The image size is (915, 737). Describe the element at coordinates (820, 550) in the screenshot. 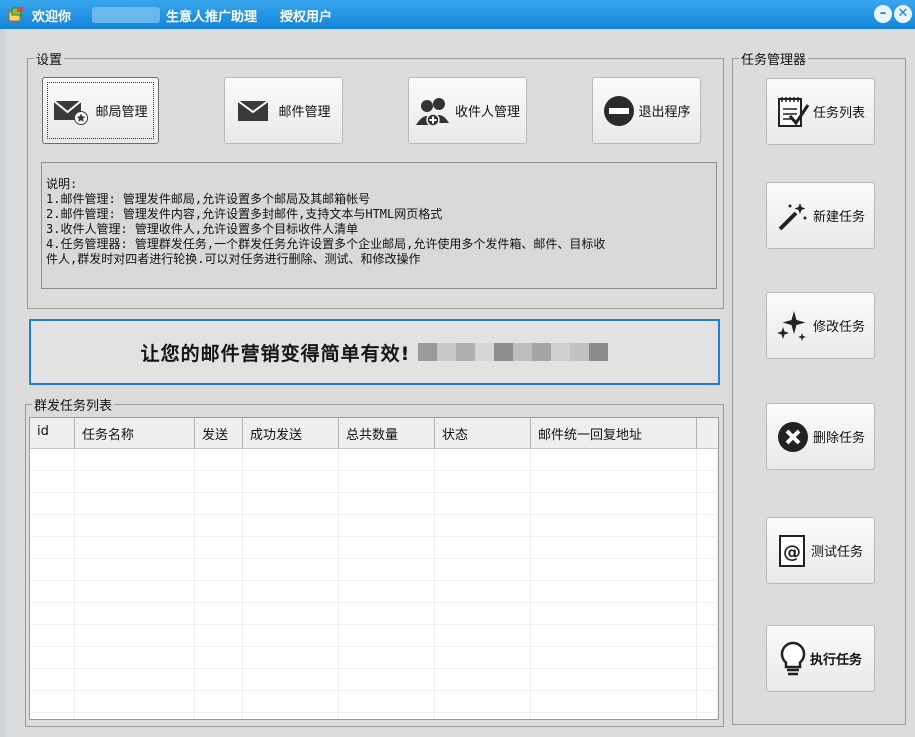

I see `test-task-button: @ 测试任务` at that location.